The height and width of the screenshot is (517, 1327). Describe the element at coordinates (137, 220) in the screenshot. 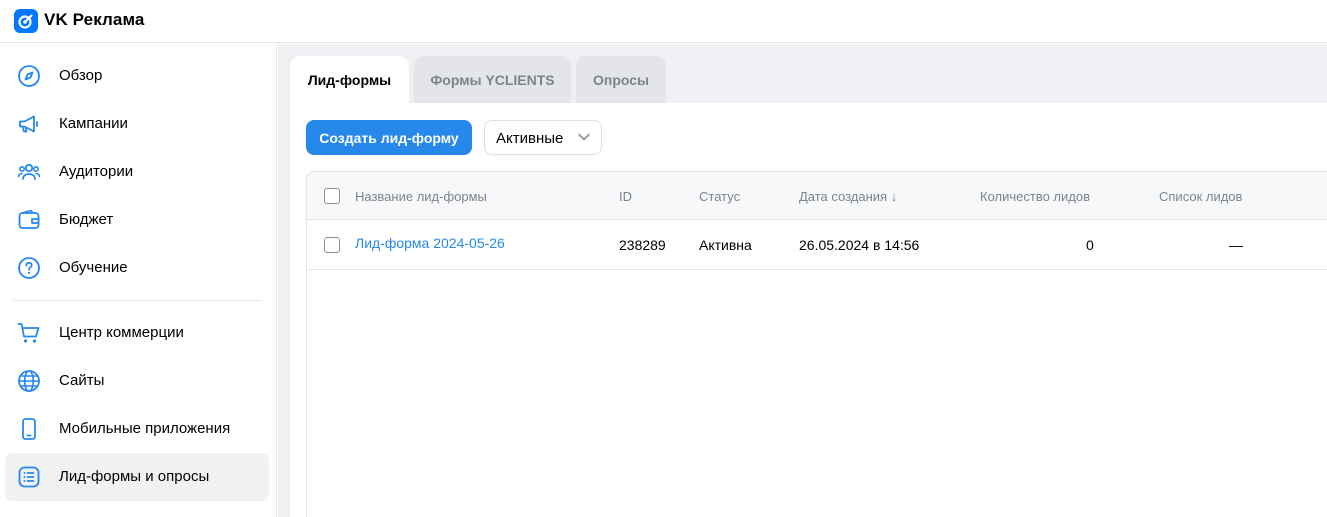

I see `sidebar-item-budget: Бюджет` at that location.